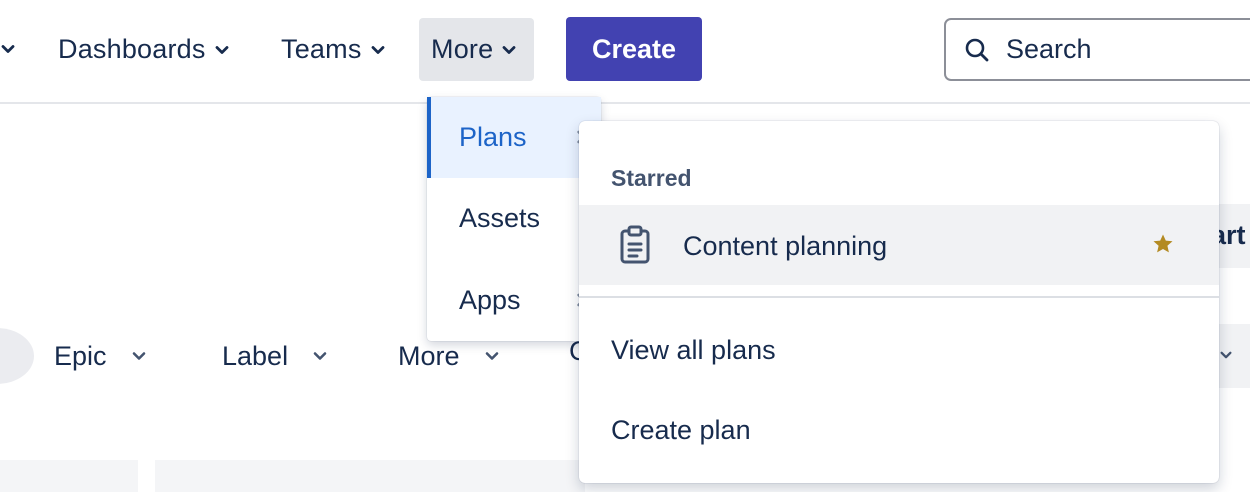 The height and width of the screenshot is (492, 1250). I want to click on nav-teams: Teams, so click(333, 49).